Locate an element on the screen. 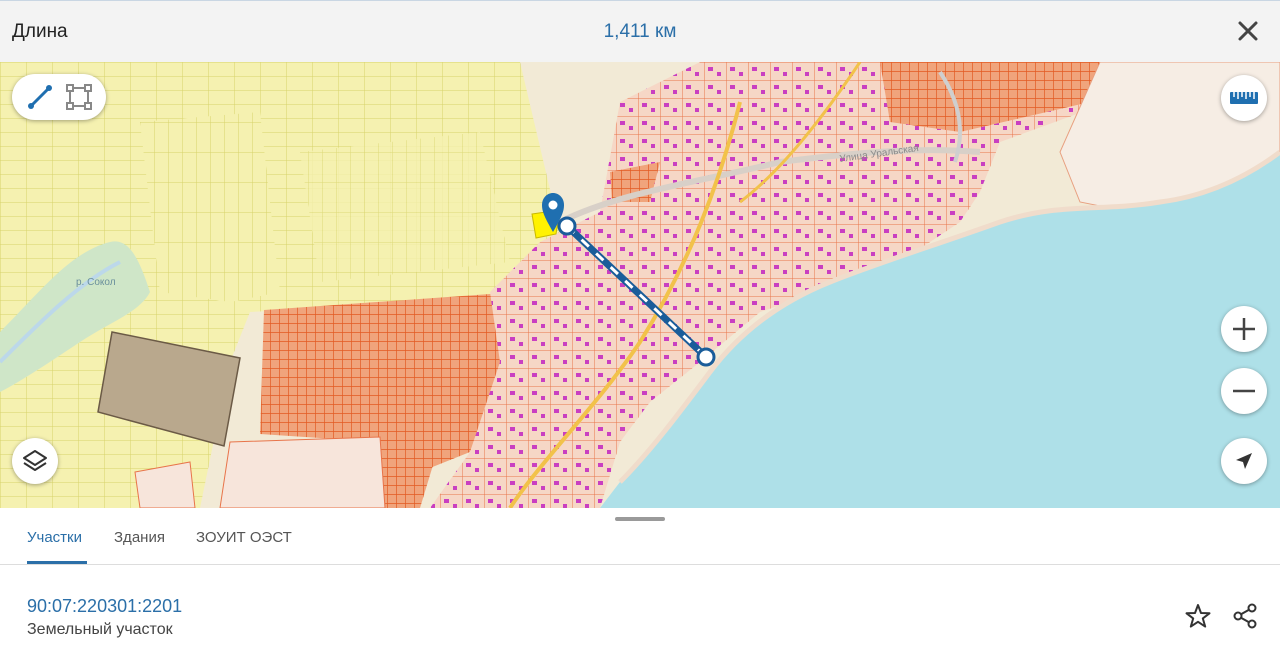 This screenshot has width=1280, height=664. ruler-button is located at coordinates (1244, 98).